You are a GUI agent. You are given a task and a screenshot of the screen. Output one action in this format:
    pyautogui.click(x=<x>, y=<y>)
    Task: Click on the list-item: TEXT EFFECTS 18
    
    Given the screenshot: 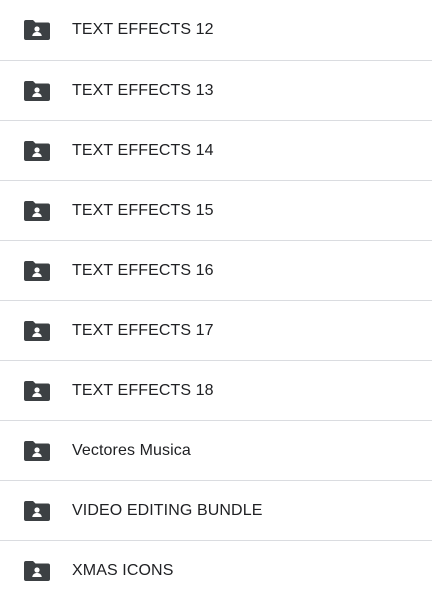 What is the action you would take?
    pyautogui.click(x=216, y=390)
    